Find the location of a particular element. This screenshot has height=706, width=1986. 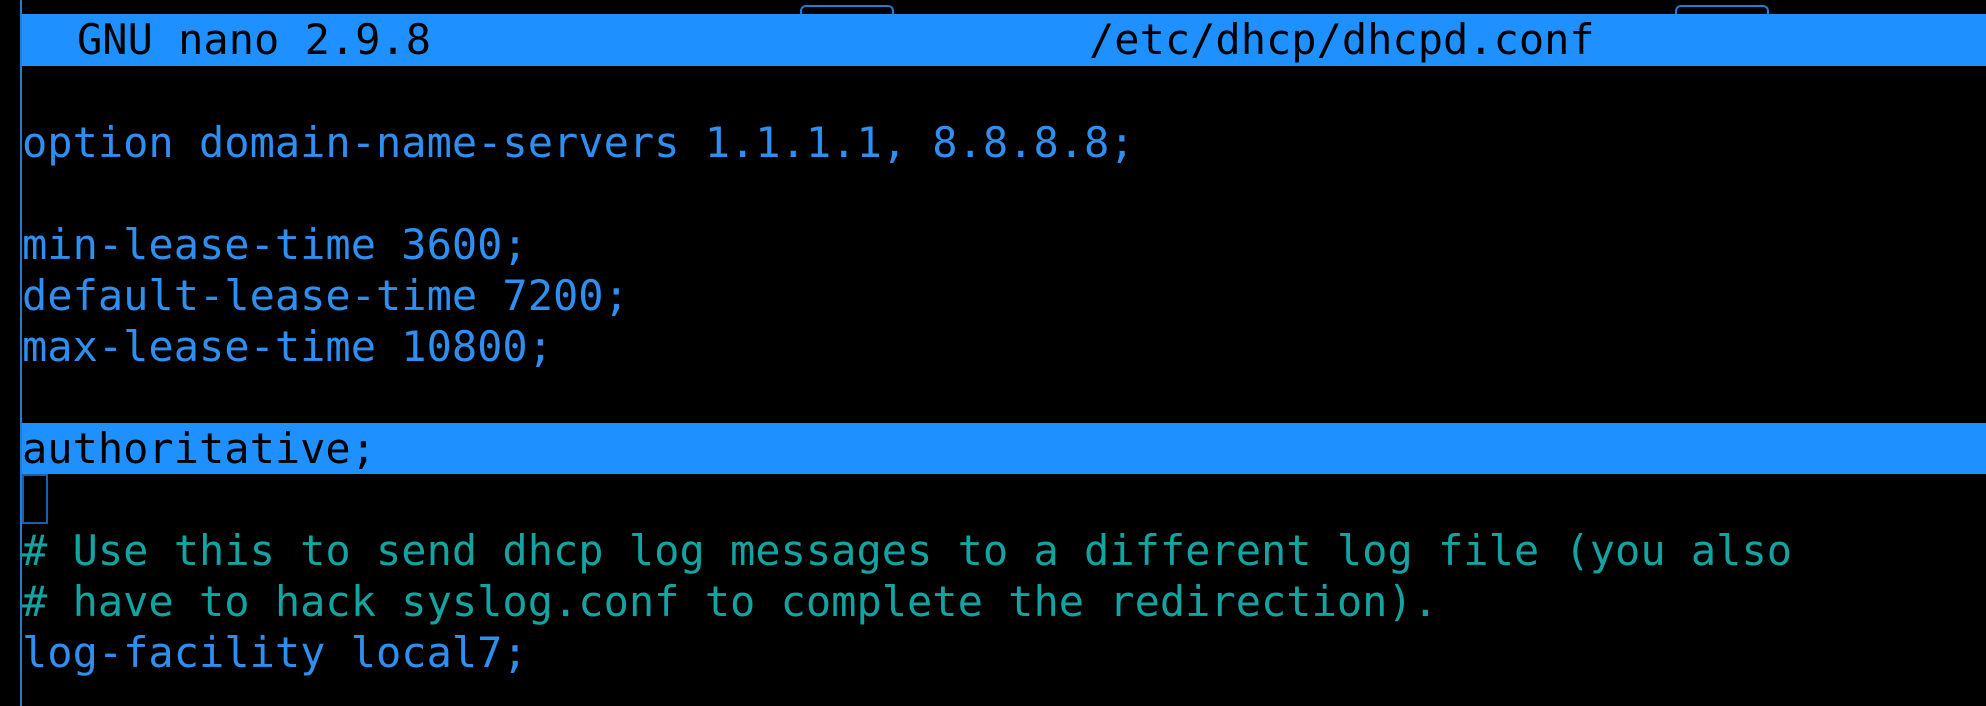

editor-line-selected: authoritative; is located at coordinates (1004, 448).